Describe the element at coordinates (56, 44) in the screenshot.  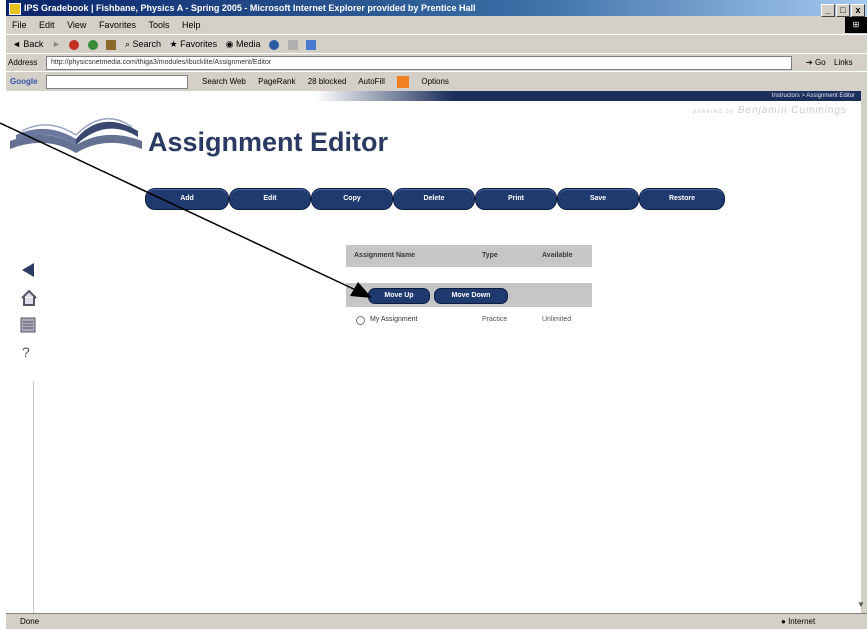
I see `forward-button: ►` at that location.